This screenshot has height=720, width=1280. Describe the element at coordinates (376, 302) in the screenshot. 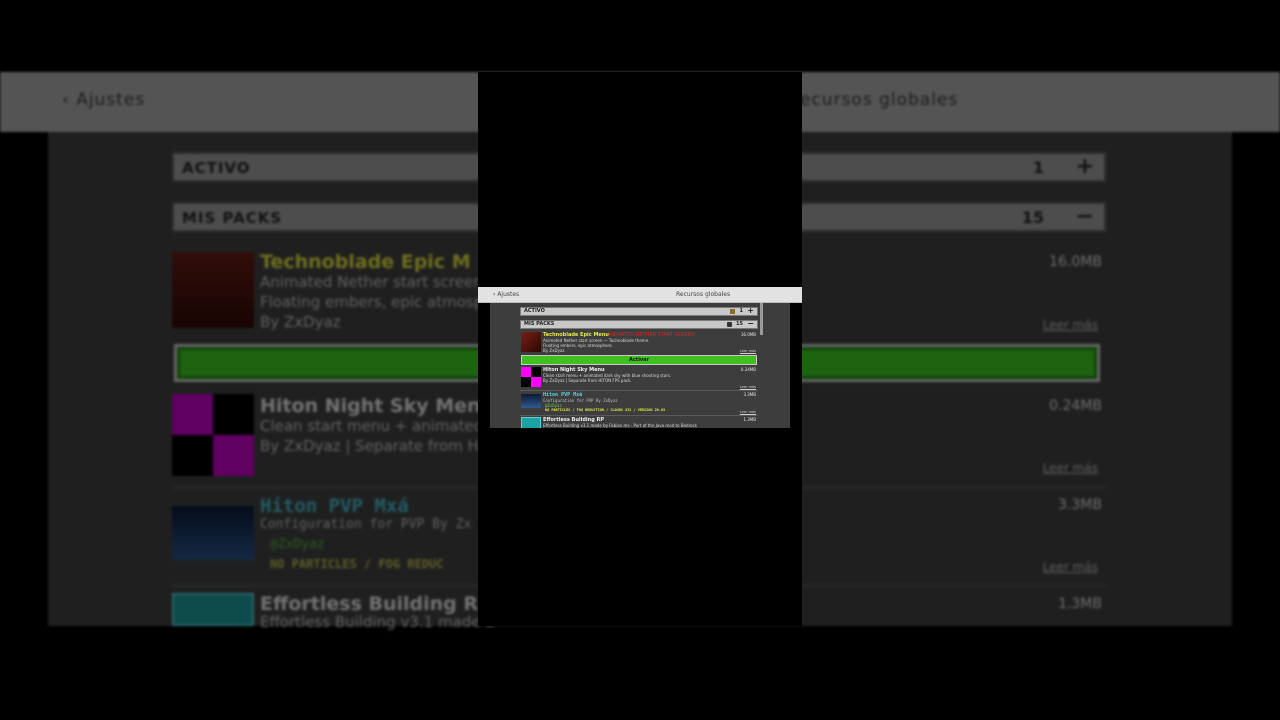

I see `bg-item-desc: Floating embers, epic atmosph` at that location.